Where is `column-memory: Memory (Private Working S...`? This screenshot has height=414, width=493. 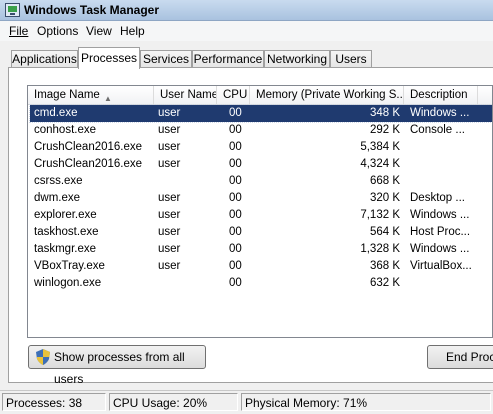 column-memory: Memory (Private Working S... is located at coordinates (327, 95).